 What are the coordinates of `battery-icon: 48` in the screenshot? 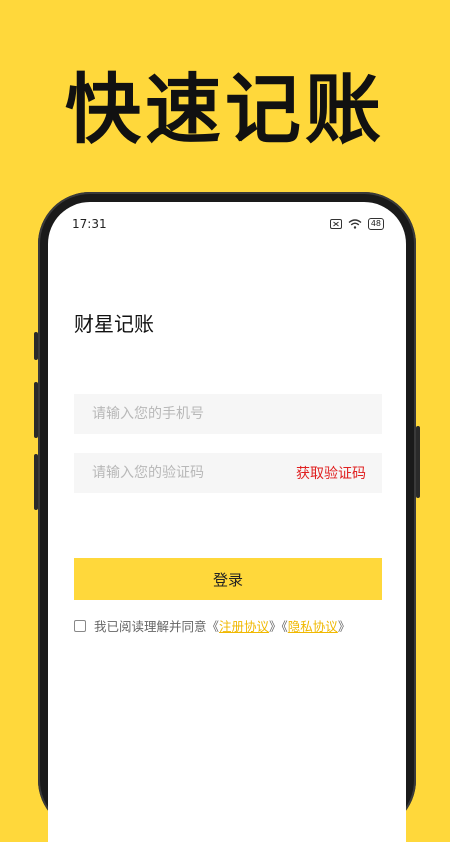 It's located at (375, 224).